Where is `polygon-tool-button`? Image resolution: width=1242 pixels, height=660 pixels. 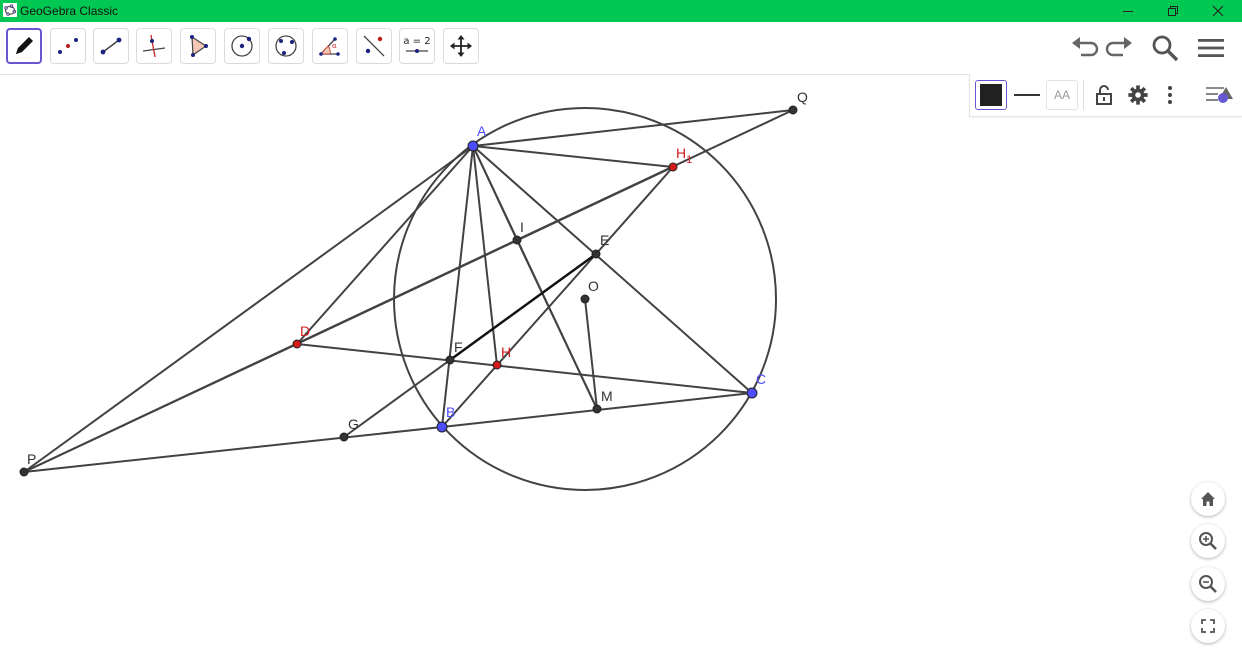
polygon-tool-button is located at coordinates (198, 46).